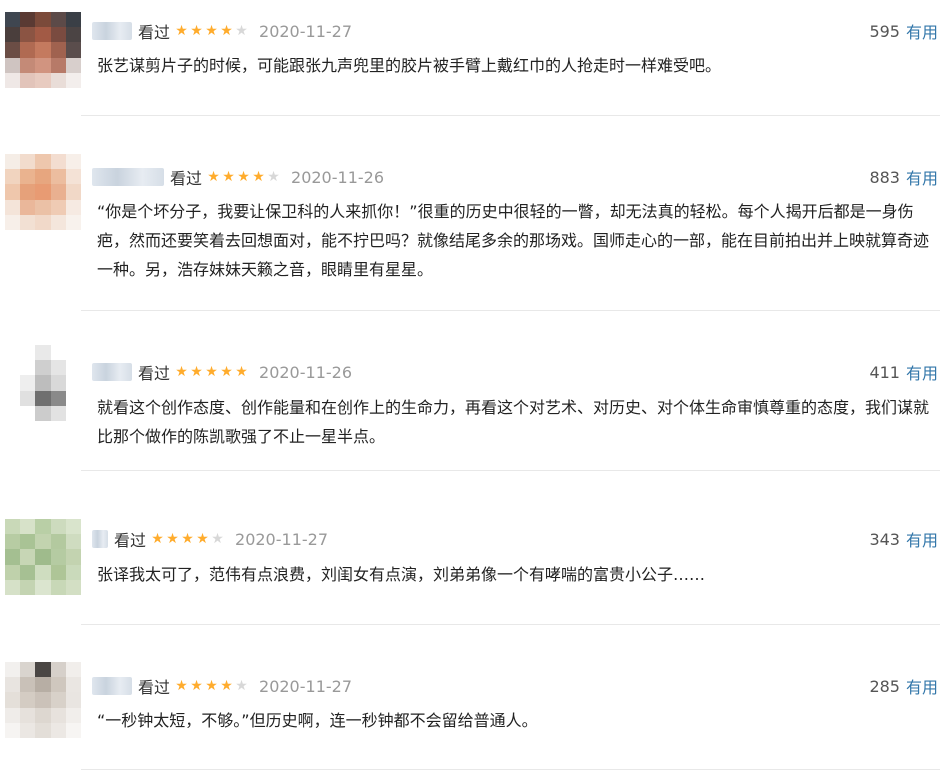 The image size is (948, 772). What do you see at coordinates (884, 686) in the screenshot?
I see `vote-count: 285` at bounding box center [884, 686].